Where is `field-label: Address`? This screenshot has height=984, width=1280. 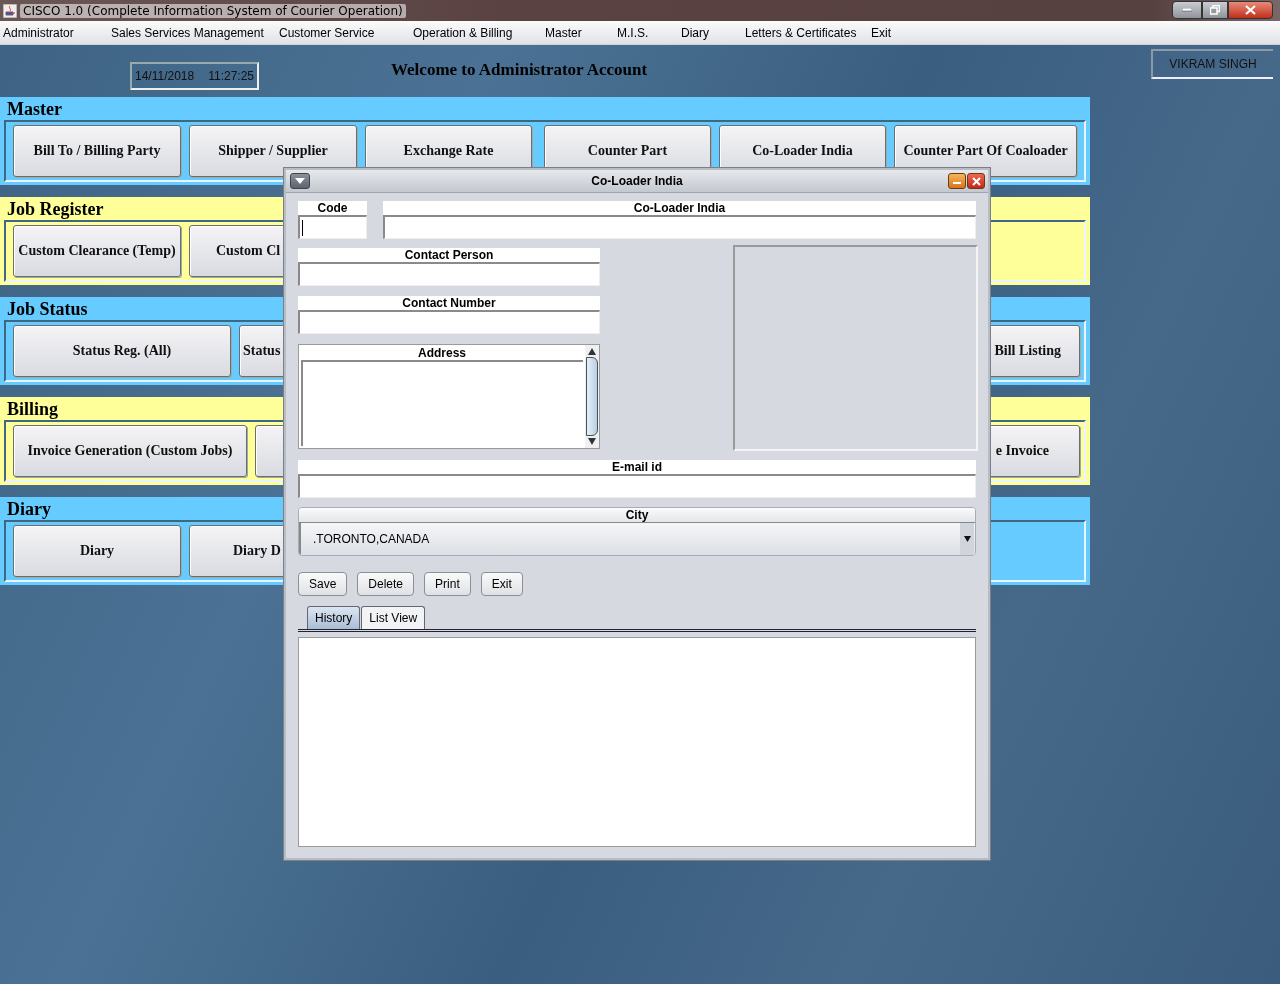
field-label: Address is located at coordinates (442, 353).